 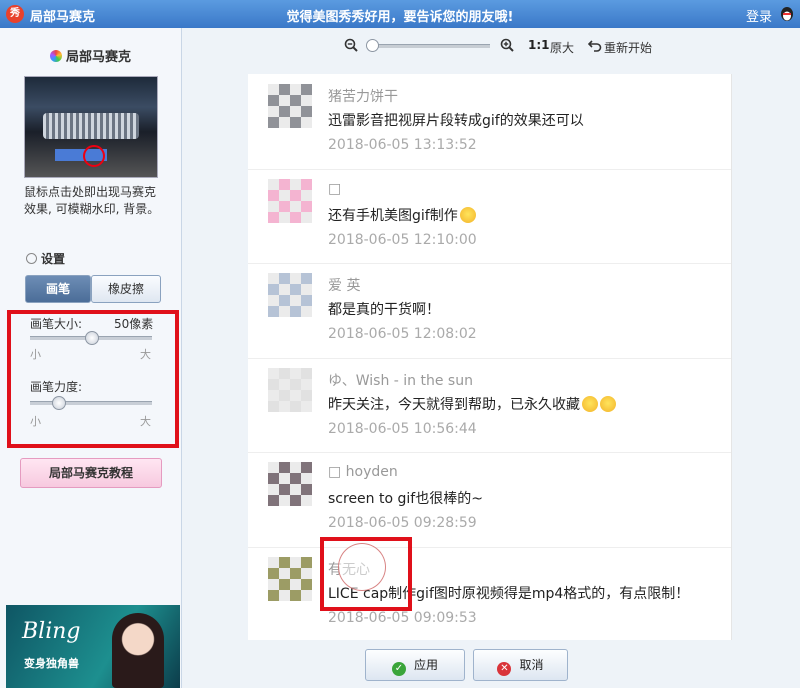 I want to click on cancel-button: ✕ 取消, so click(x=520, y=665).